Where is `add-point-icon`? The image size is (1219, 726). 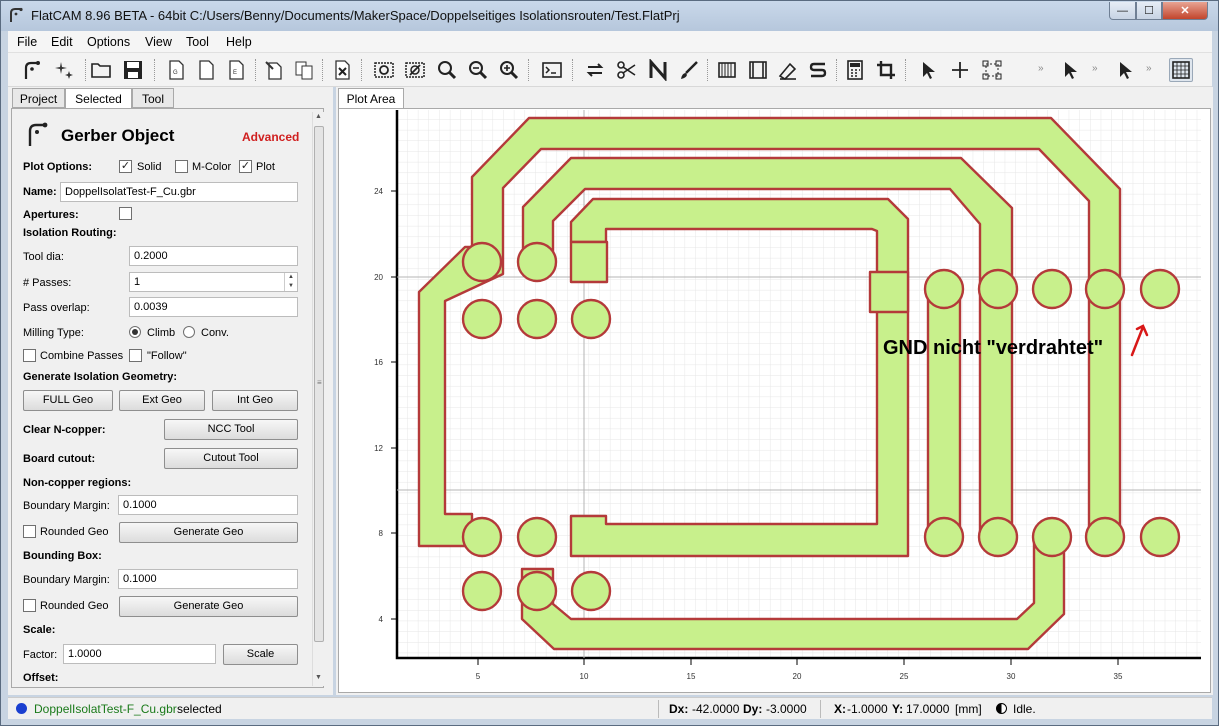
add-point-icon is located at coordinates (960, 70).